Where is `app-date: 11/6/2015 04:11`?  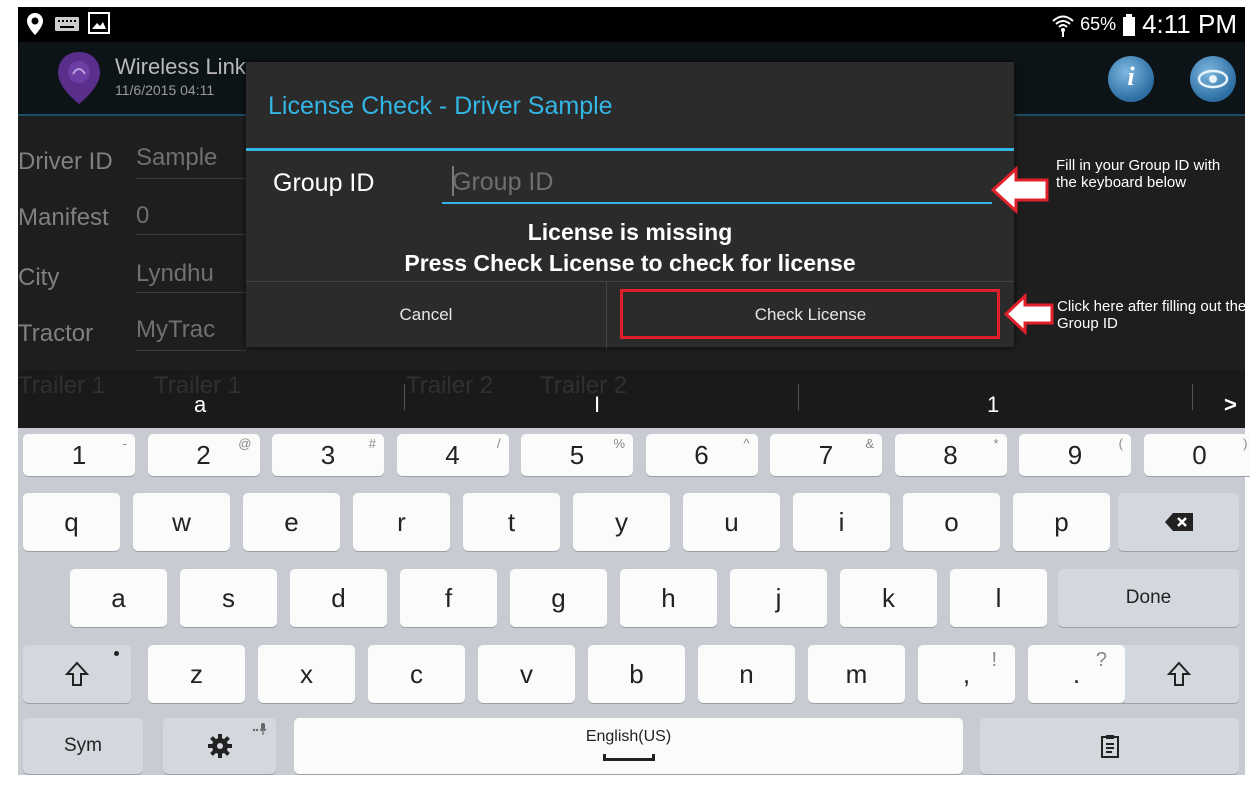
app-date: 11/6/2015 04:11 is located at coordinates (165, 90).